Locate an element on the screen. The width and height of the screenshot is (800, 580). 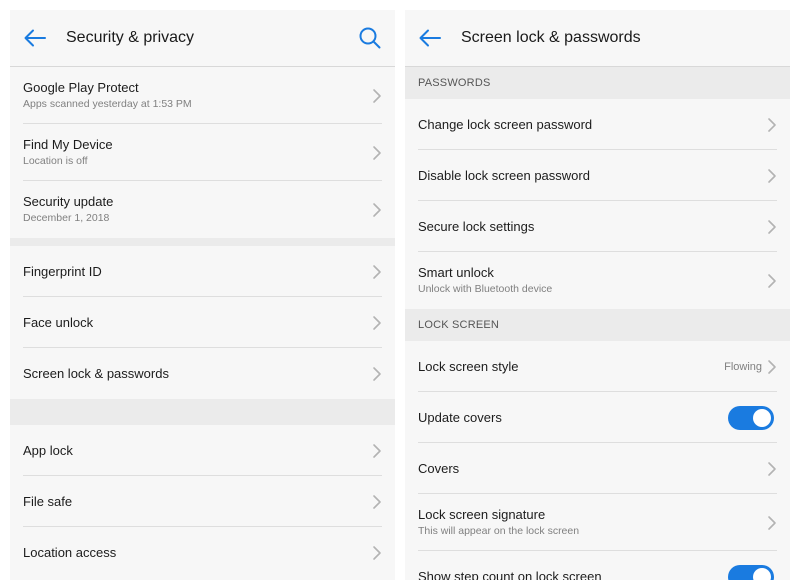
setting-title: Change lock screen password is located at coordinates (505, 124).